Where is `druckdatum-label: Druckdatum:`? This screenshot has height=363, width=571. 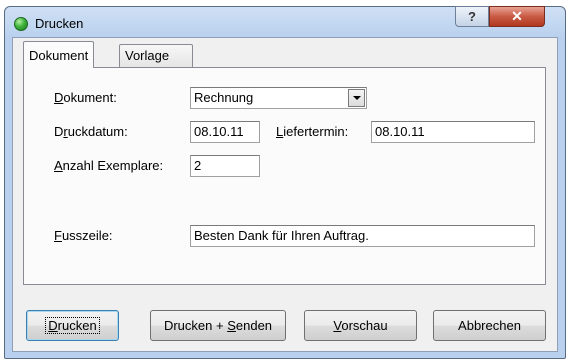 druckdatum-label: Druckdatum: is located at coordinates (91, 131).